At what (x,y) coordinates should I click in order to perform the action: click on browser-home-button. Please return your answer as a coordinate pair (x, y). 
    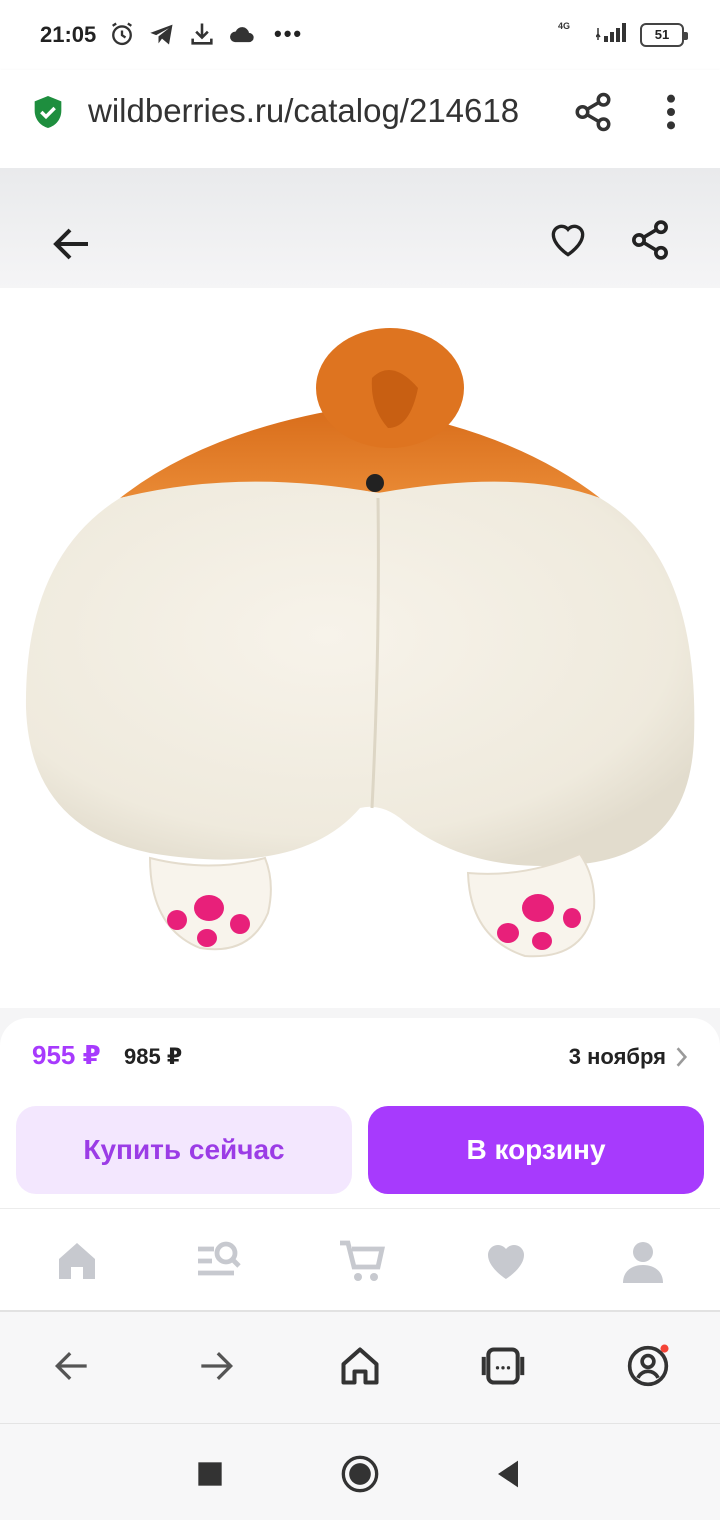
    Looking at the image, I should click on (360, 1366).